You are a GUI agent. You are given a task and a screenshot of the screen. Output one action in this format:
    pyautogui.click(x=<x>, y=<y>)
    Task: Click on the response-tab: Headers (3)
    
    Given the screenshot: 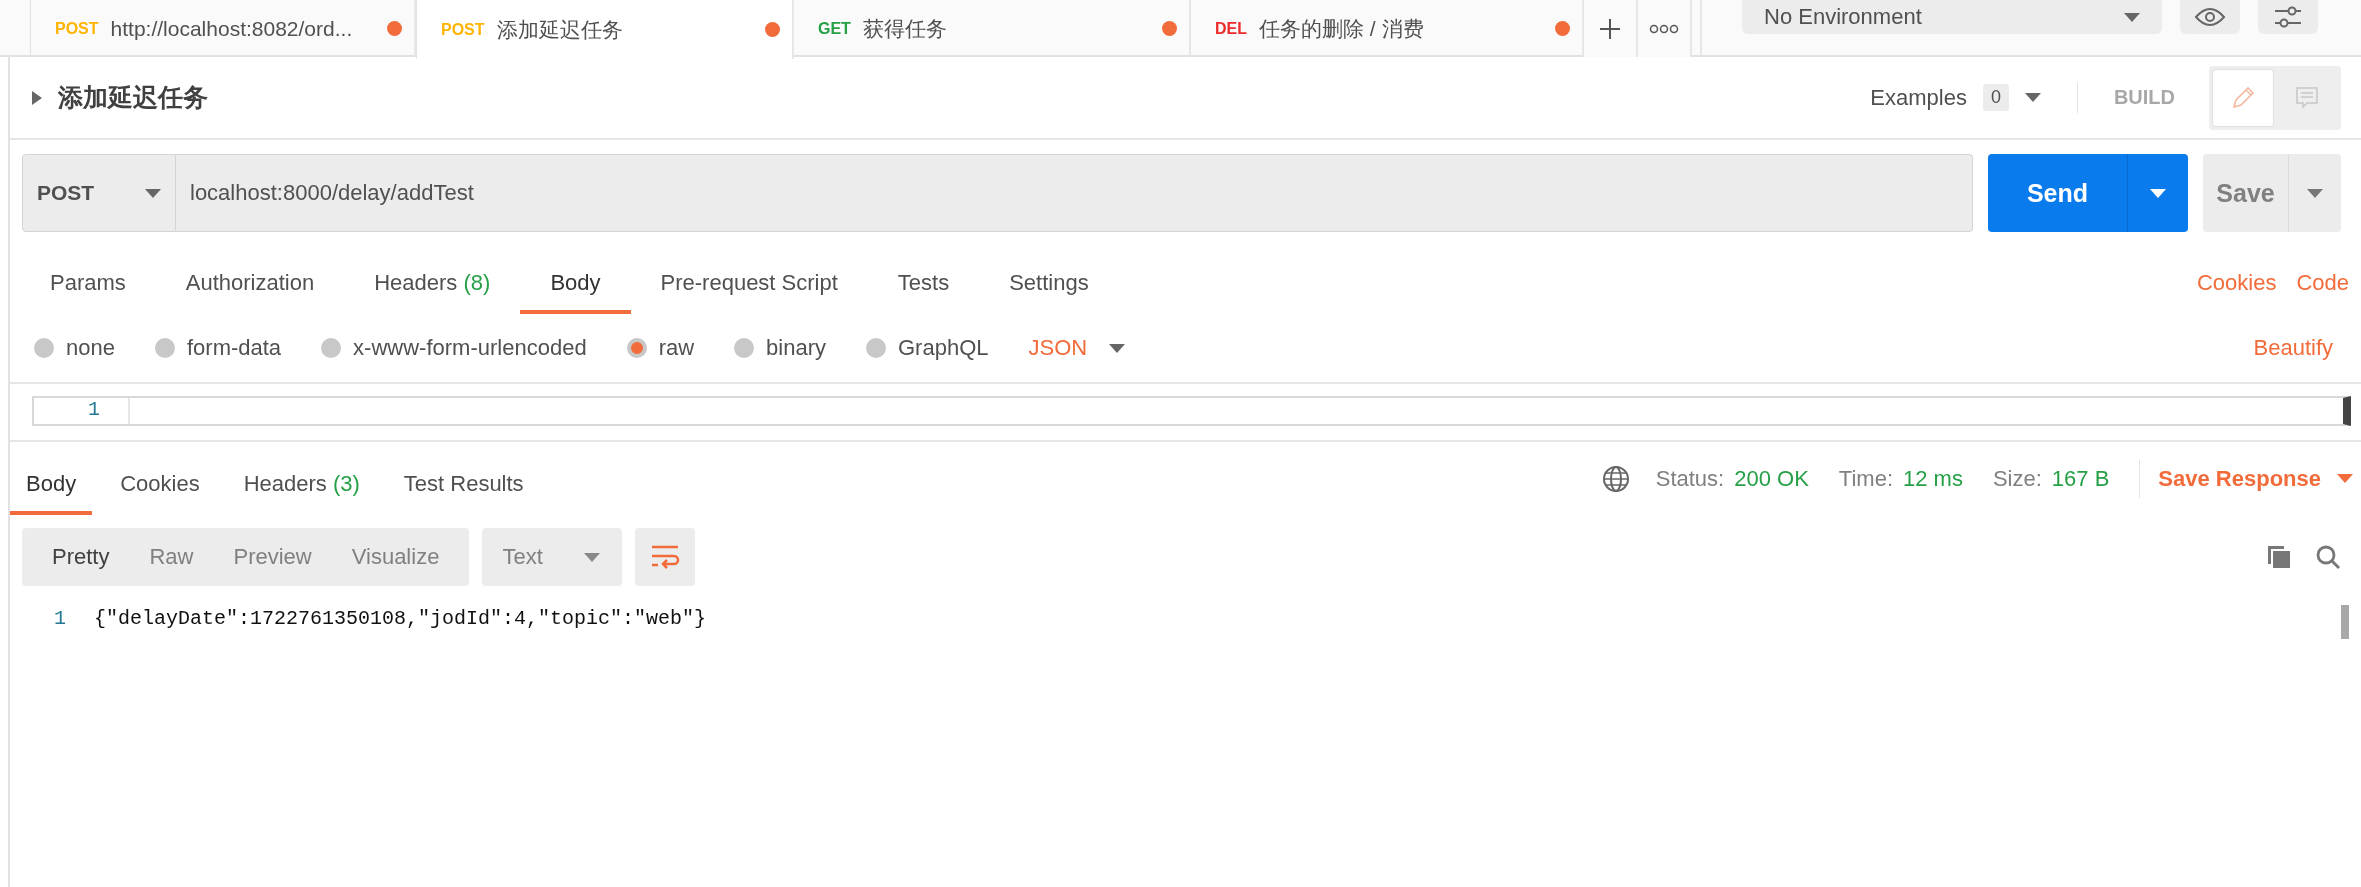 What is the action you would take?
    pyautogui.click(x=301, y=485)
    